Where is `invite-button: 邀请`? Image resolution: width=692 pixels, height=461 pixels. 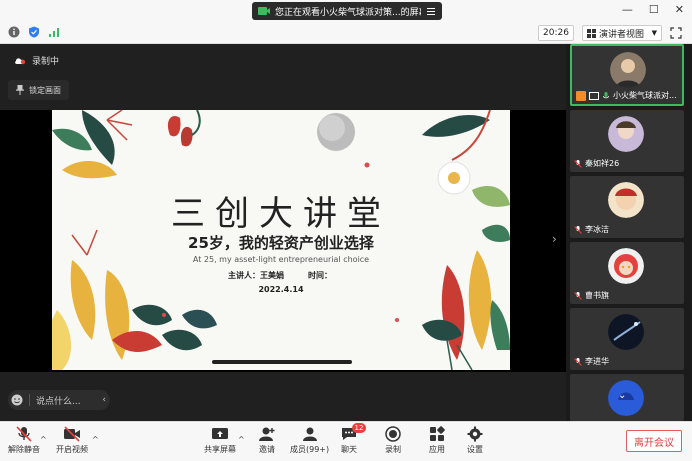 invite-button: 邀请 is located at coordinates (267, 440).